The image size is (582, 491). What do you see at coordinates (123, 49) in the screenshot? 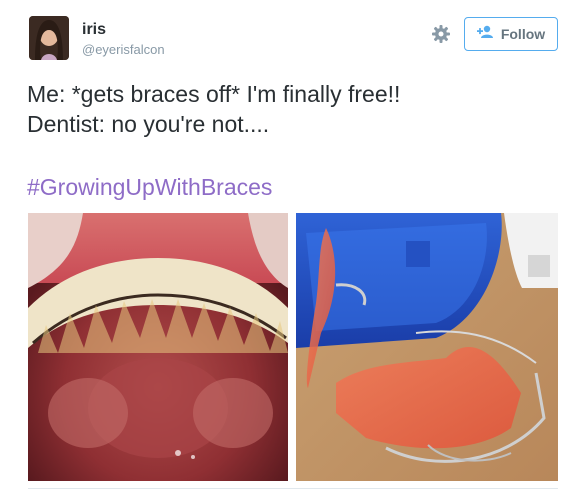
I see `user-handle: @eyerisfalcon` at bounding box center [123, 49].